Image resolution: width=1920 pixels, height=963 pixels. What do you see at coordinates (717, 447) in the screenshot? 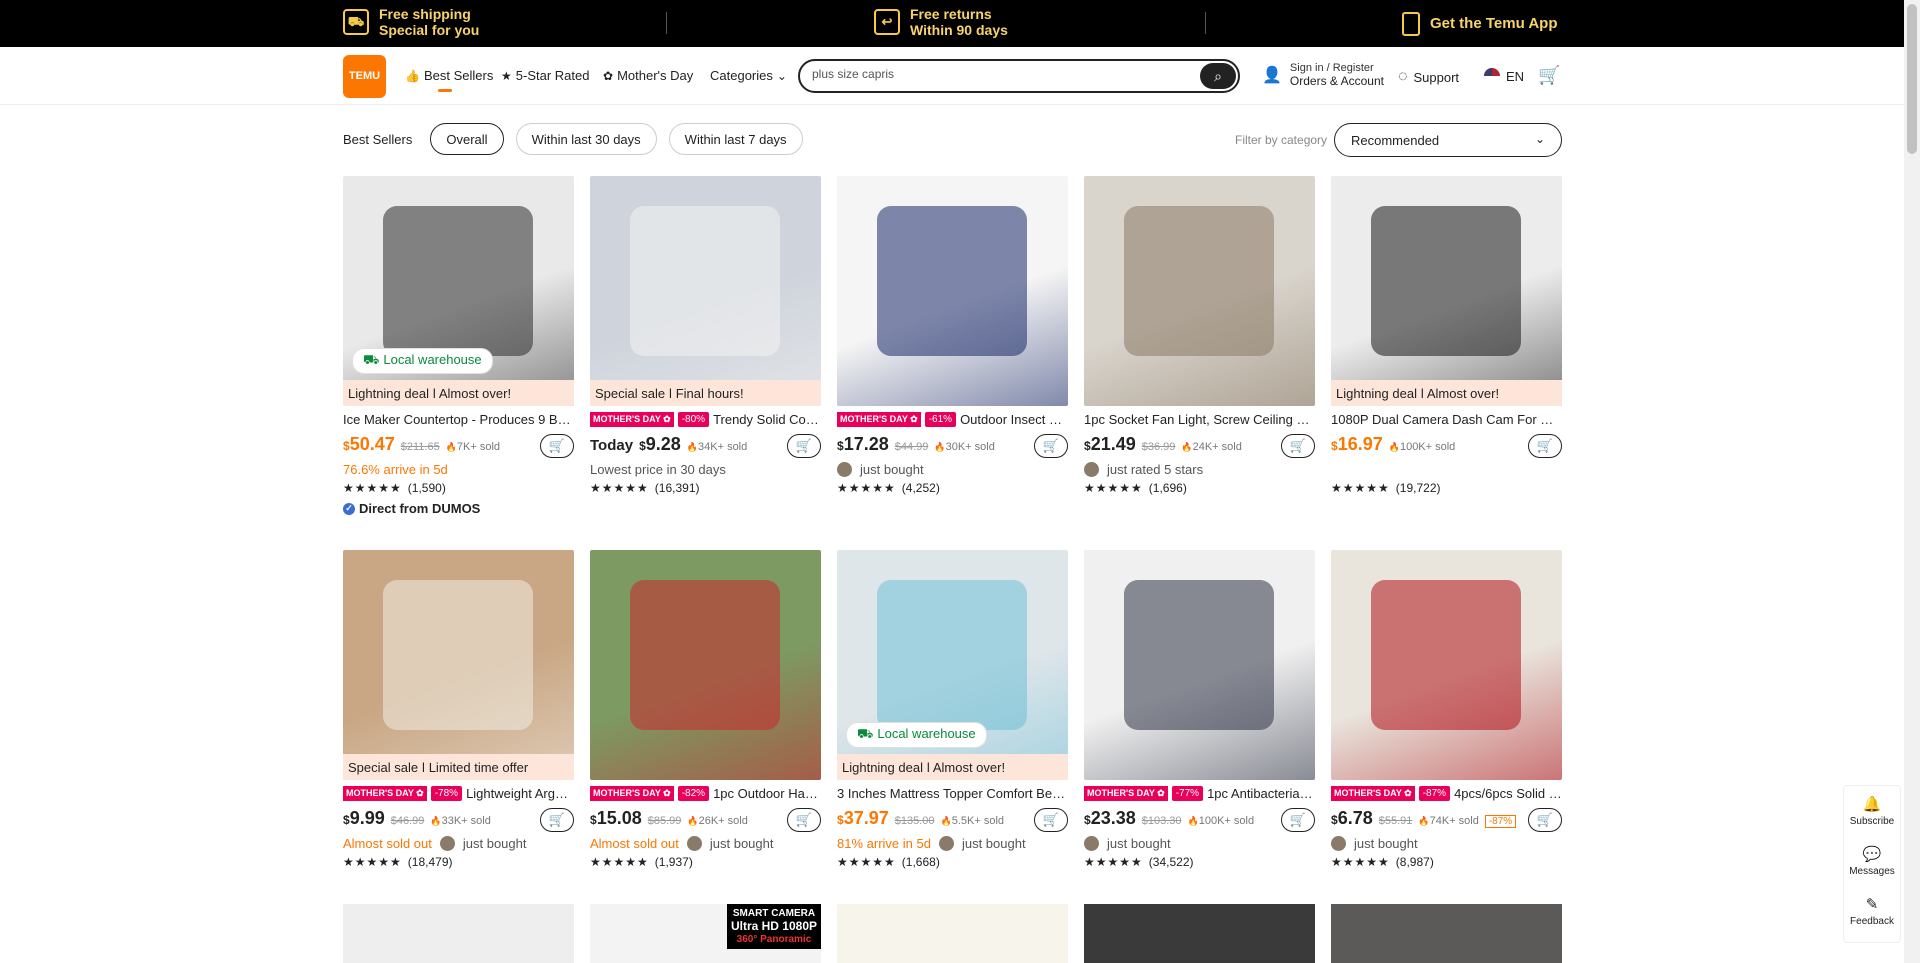
I see `sold-count: 34K+ sold` at bounding box center [717, 447].